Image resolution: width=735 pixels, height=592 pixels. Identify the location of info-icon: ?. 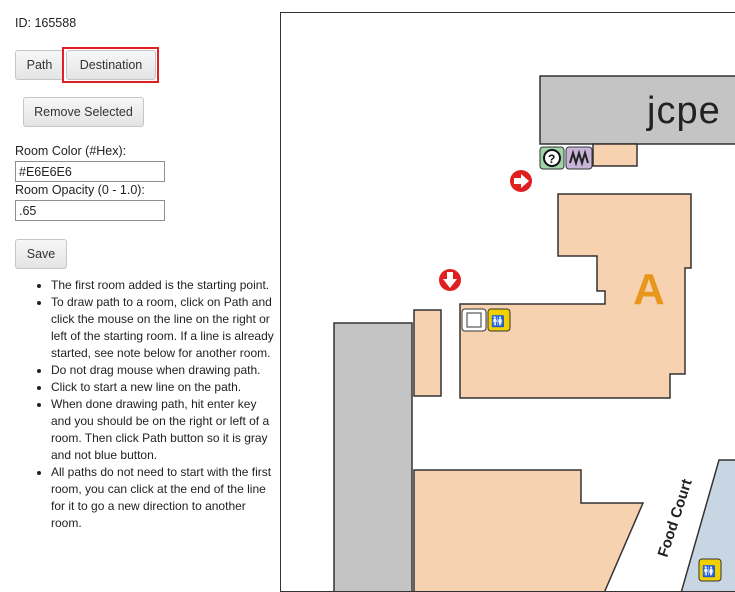
(552, 158).